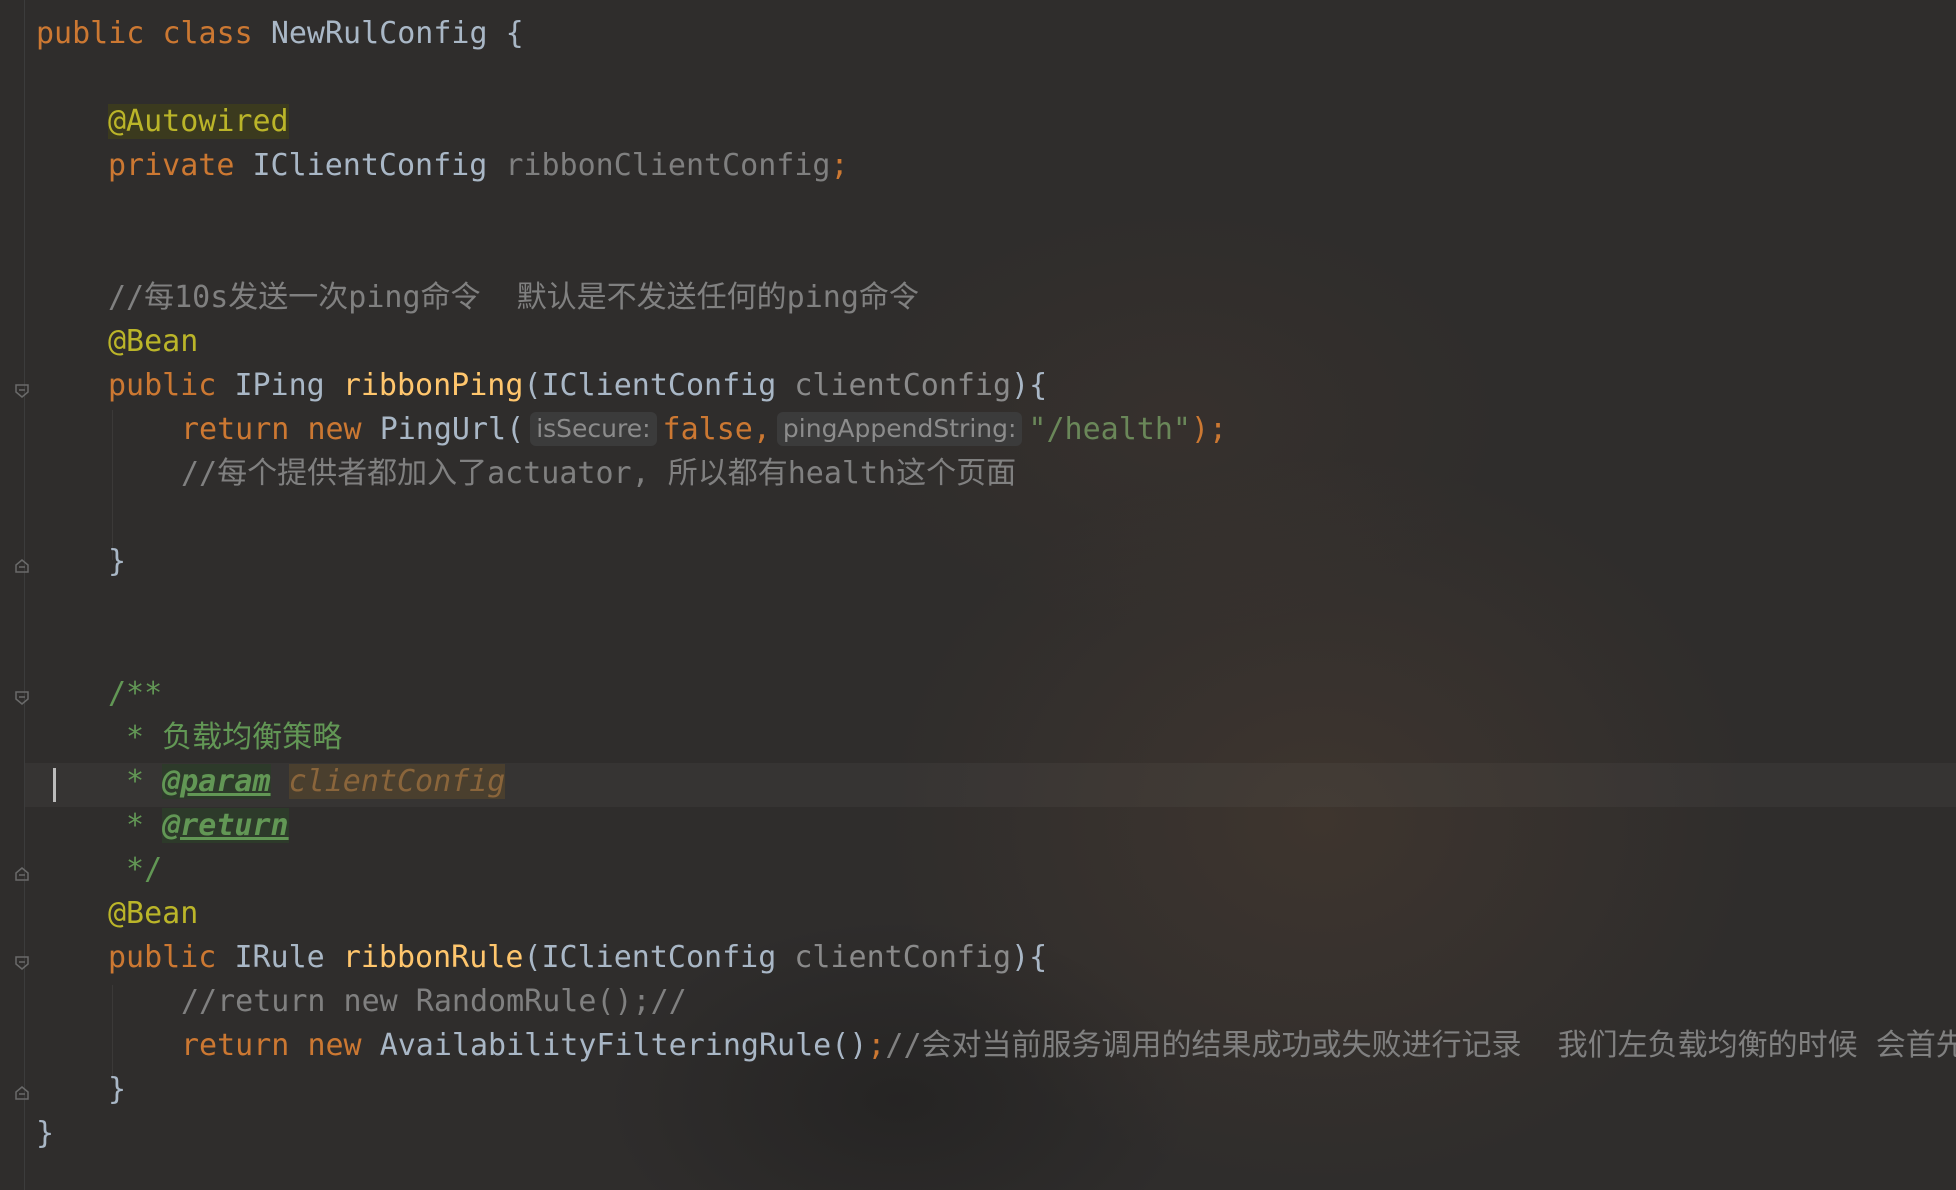 The height and width of the screenshot is (1190, 1956). I want to click on field-name: ribbonClientConfig, so click(668, 165).